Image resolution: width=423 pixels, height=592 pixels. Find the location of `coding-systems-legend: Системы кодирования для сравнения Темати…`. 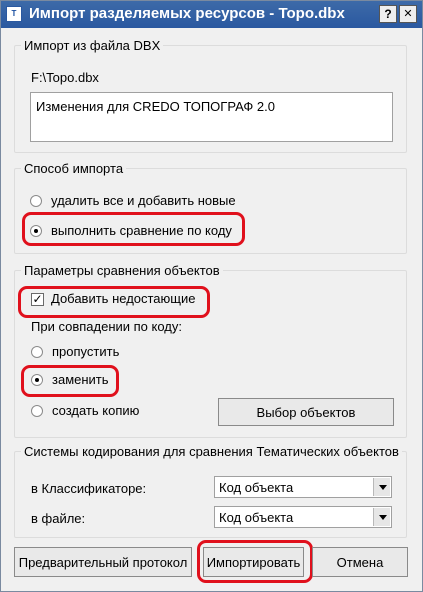

coding-systems-legend: Системы кодирования для сравнения Темати… is located at coordinates (211, 451).